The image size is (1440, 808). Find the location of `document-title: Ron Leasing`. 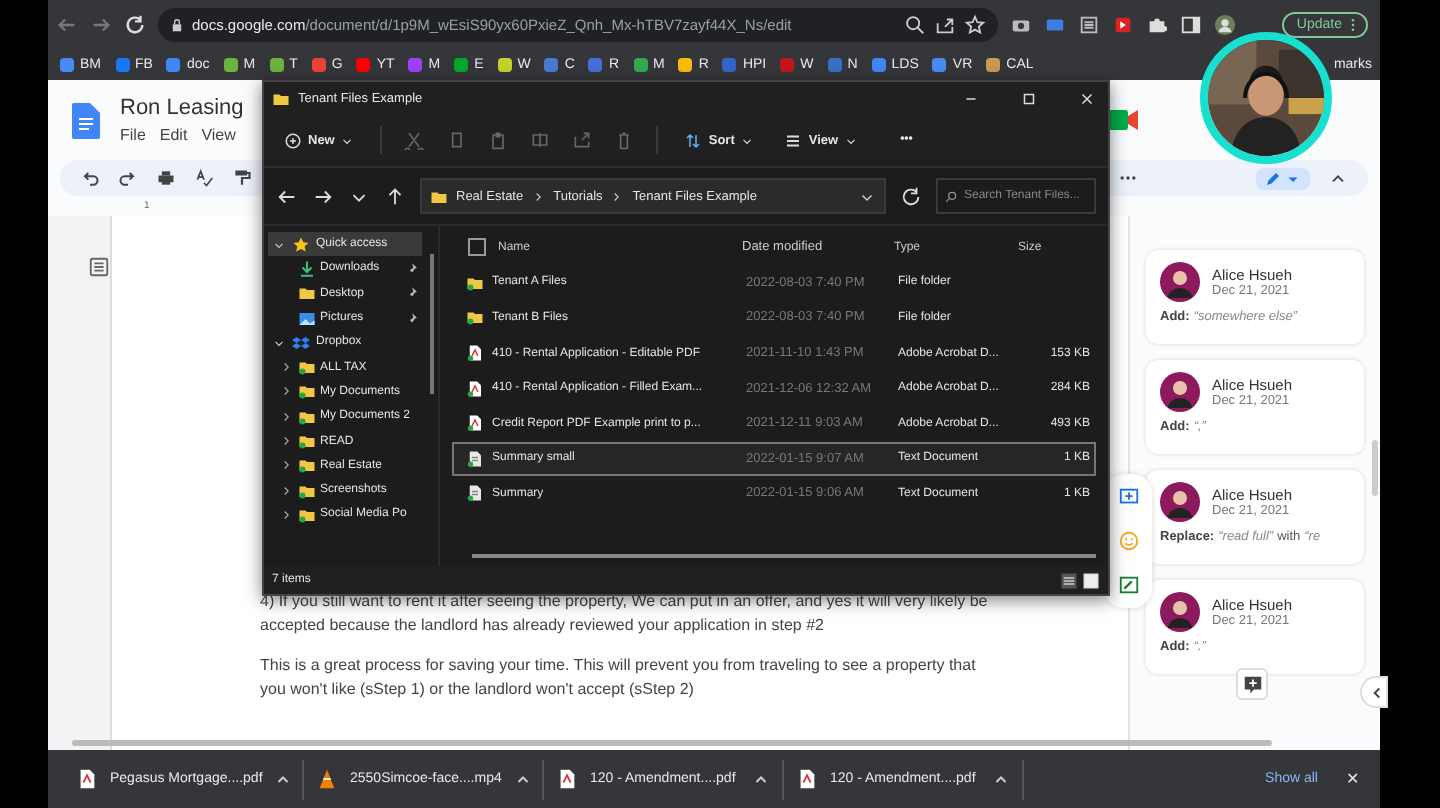

document-title: Ron Leasing is located at coordinates (182, 108).